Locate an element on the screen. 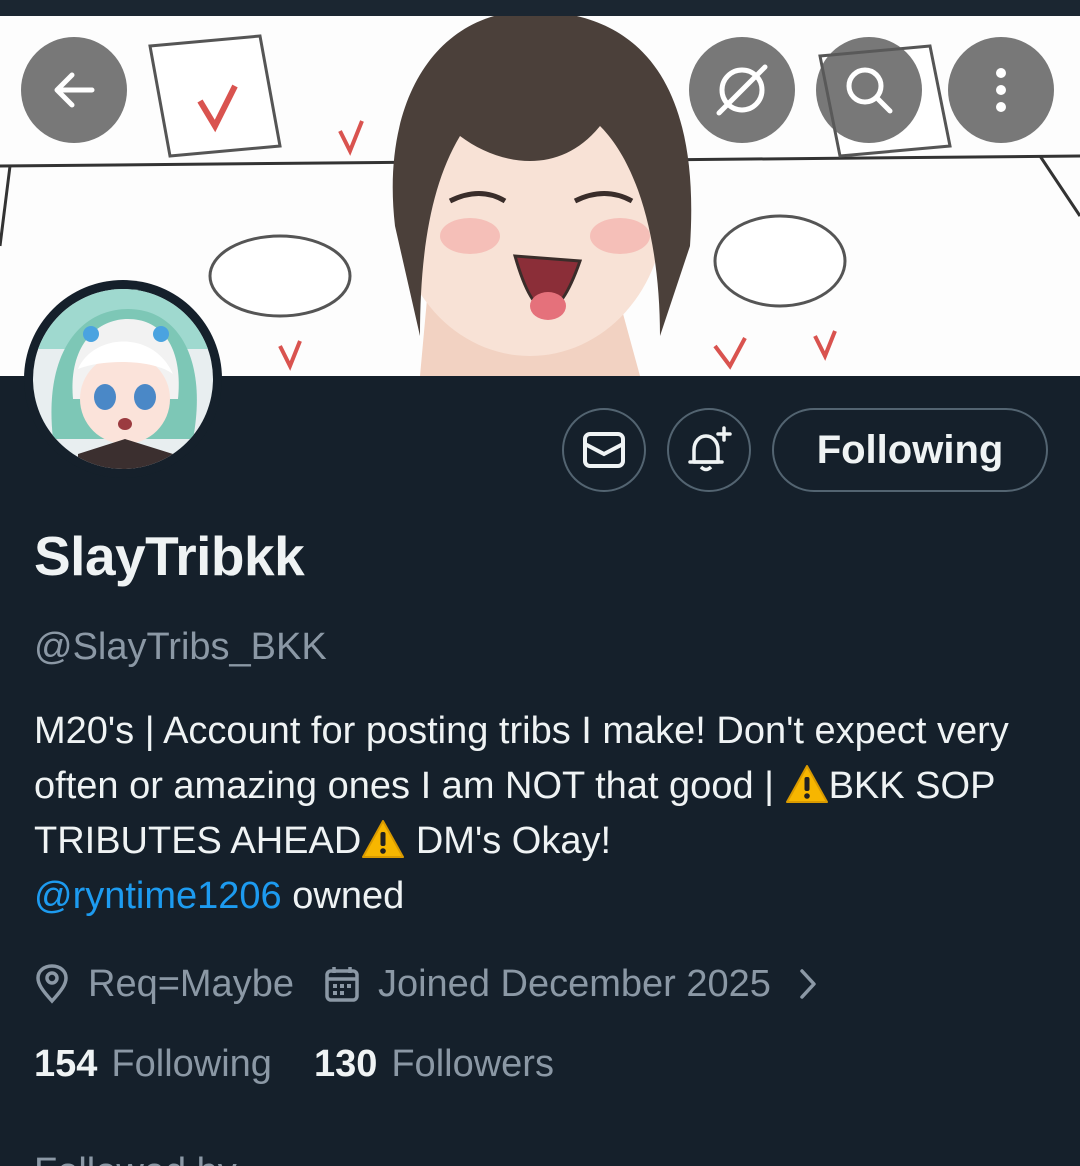 This screenshot has width=1080, height=1166. following-stat: 154 Following is located at coordinates (153, 1064).